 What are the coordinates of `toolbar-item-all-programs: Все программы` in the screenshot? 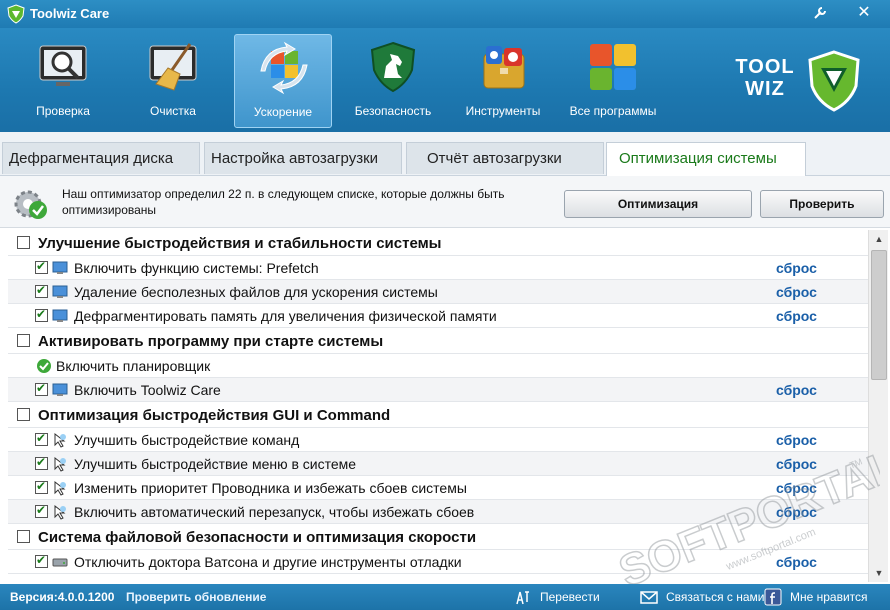 It's located at (613, 81).